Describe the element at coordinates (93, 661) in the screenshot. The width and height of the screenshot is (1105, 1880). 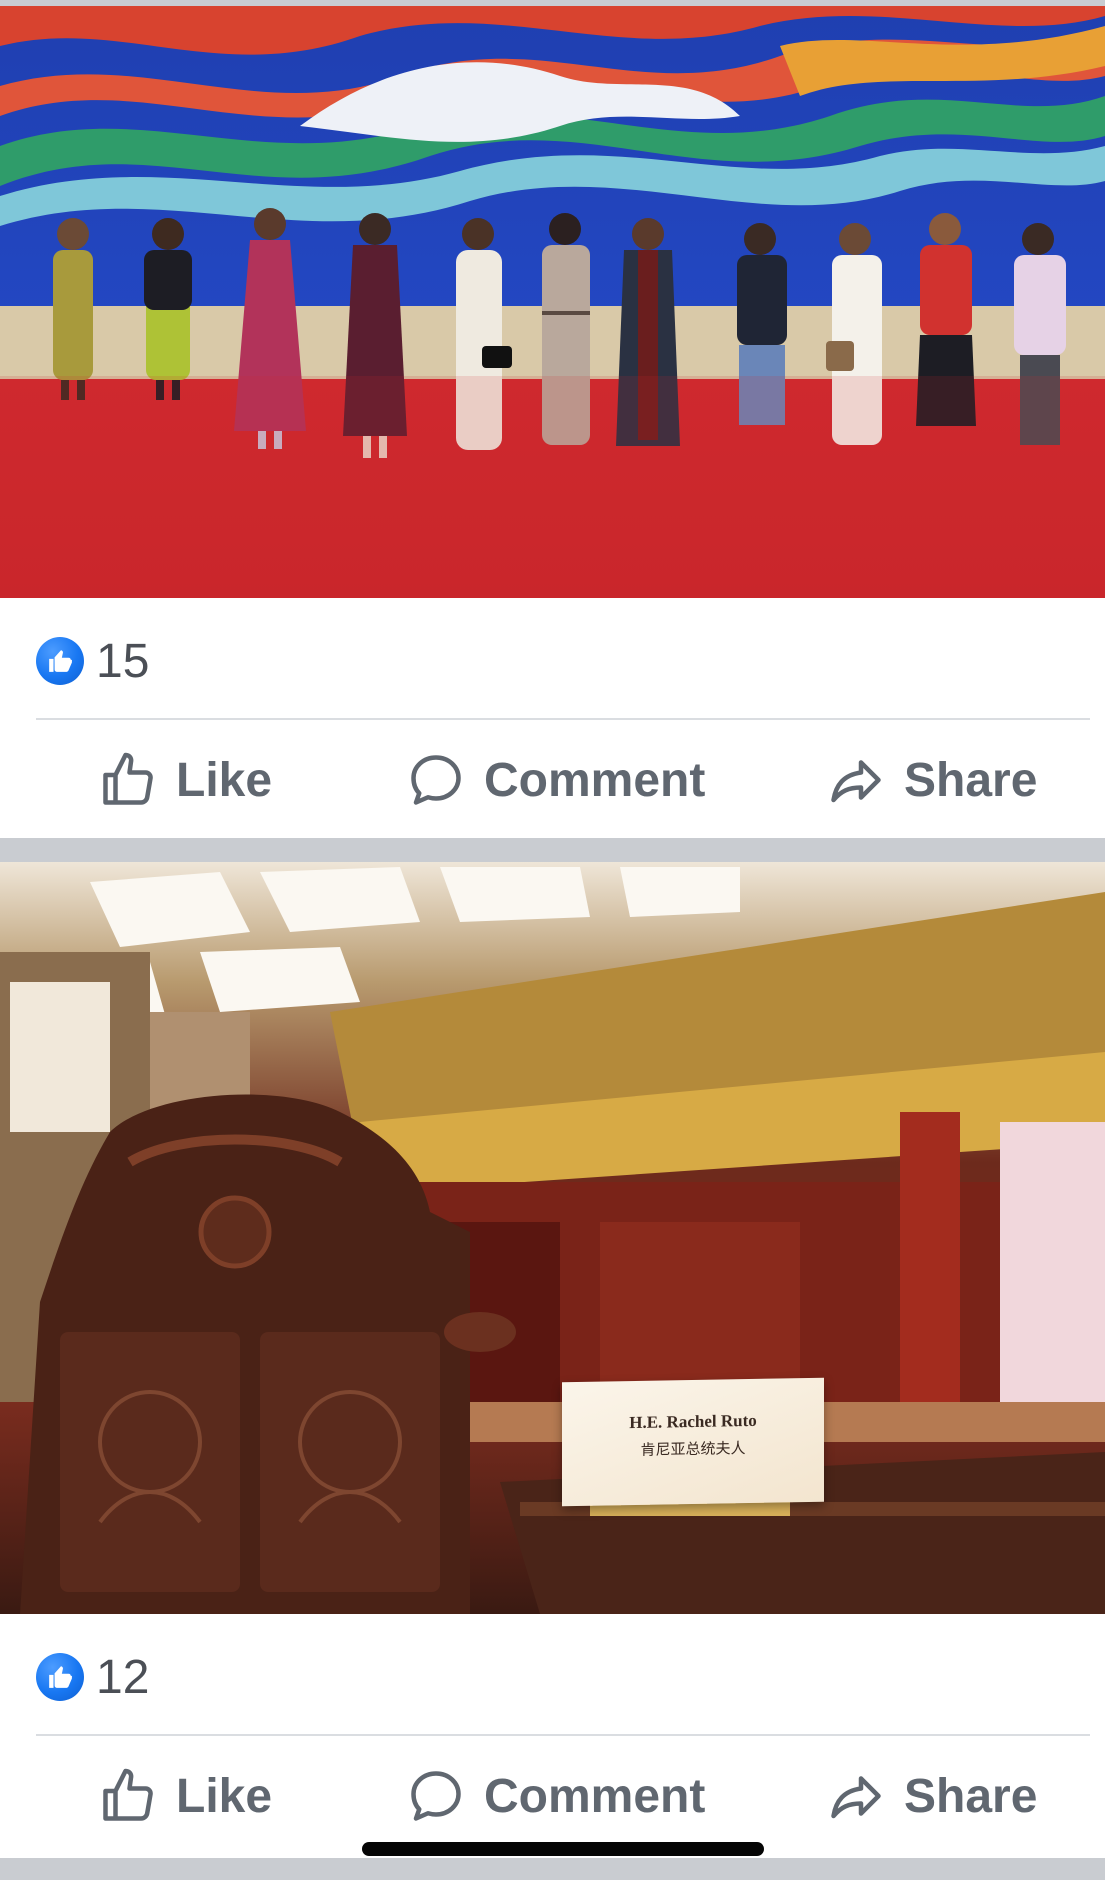
I see `reactions-summary: 15` at that location.